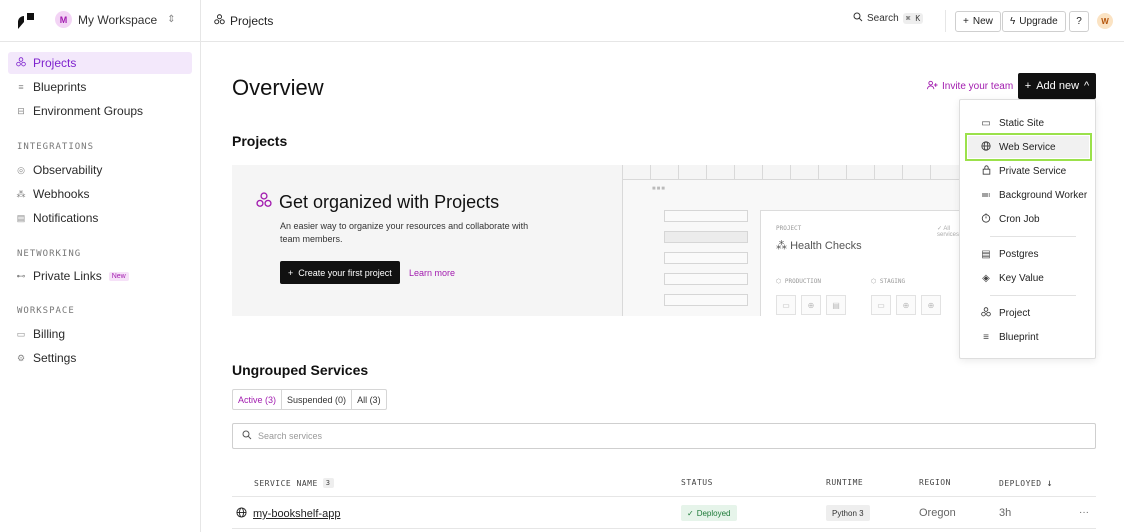 The image size is (1124, 532). I want to click on column-header-service-name: SERVICE NAME 3, so click(294, 483).